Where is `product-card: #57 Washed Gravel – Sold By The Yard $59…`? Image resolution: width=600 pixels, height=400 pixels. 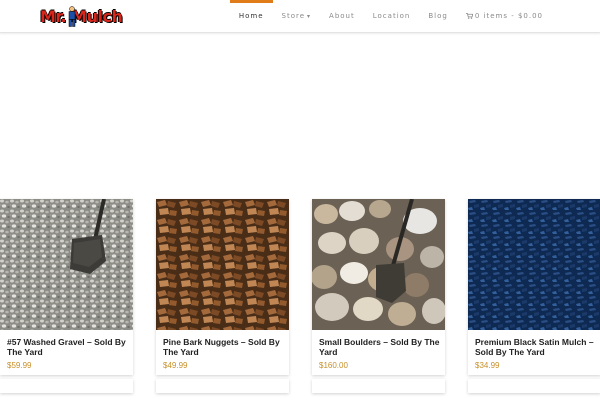
product-card: #57 Washed Gravel – Sold By The Yard $59… is located at coordinates (66, 287).